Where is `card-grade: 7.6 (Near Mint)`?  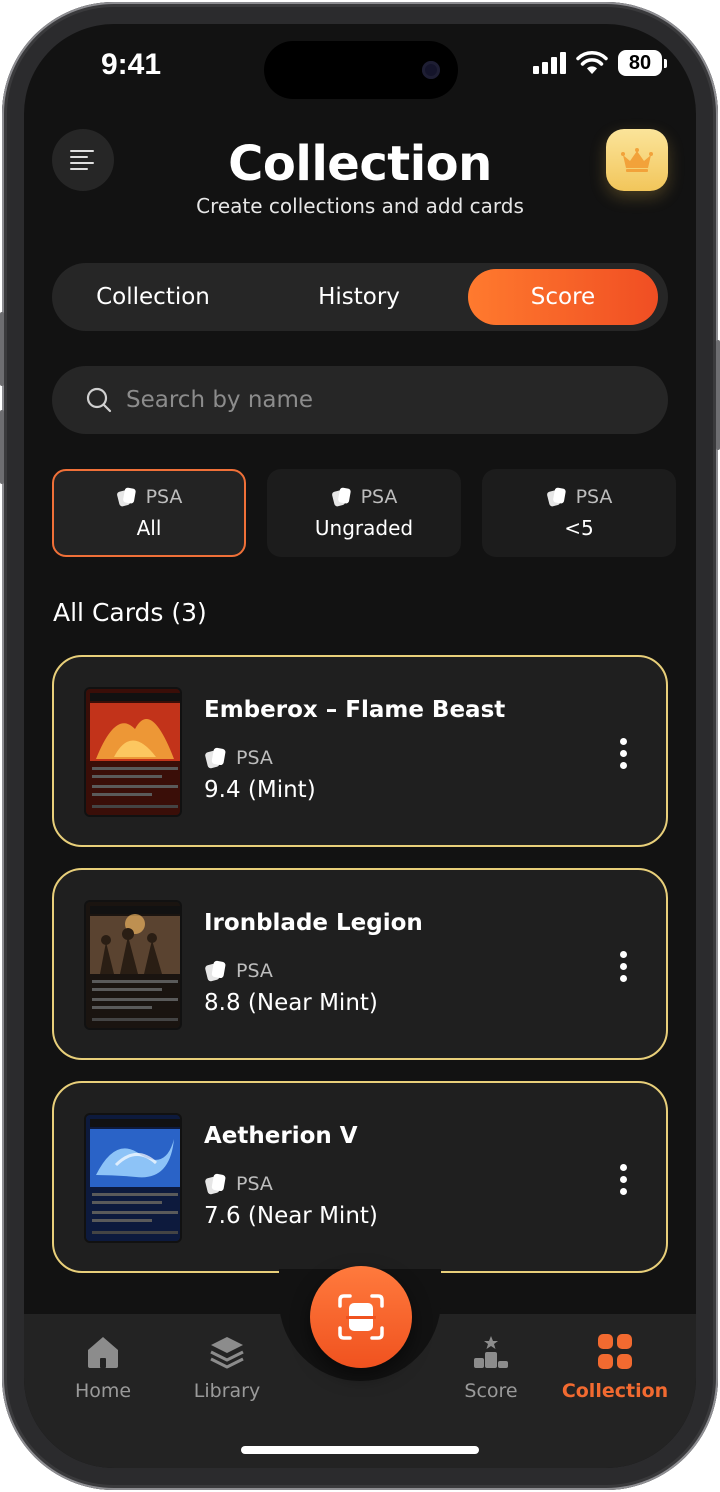
card-grade: 7.6 (Near Mint) is located at coordinates (291, 1216).